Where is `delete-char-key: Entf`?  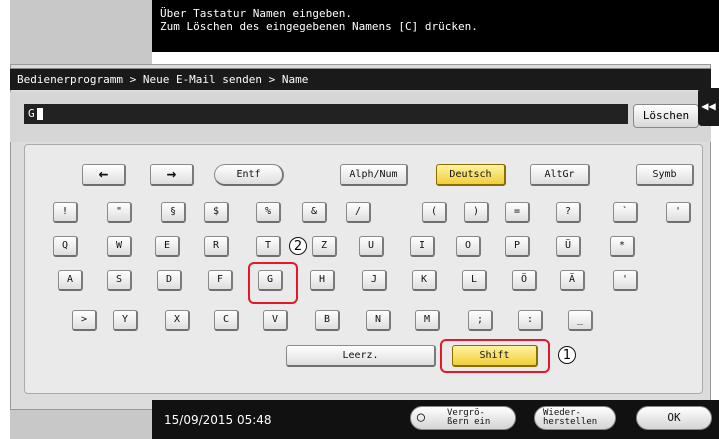 delete-char-key: Entf is located at coordinates (249, 175).